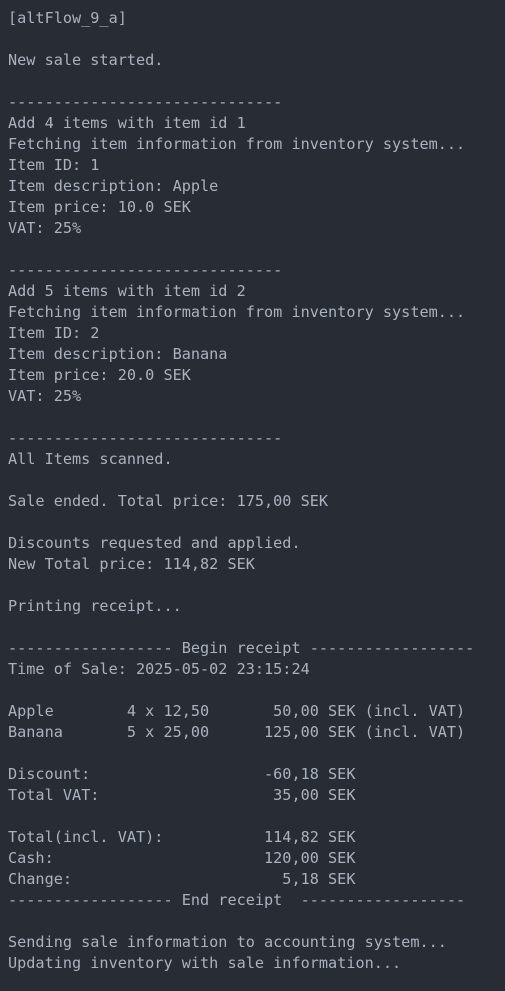  Describe the element at coordinates (182, 879) in the screenshot. I see `console-line: Change: 5,18 SEK` at that location.